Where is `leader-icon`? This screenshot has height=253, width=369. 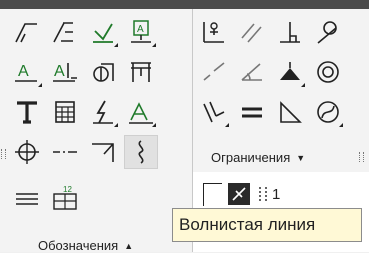
leader-icon is located at coordinates (63, 32).